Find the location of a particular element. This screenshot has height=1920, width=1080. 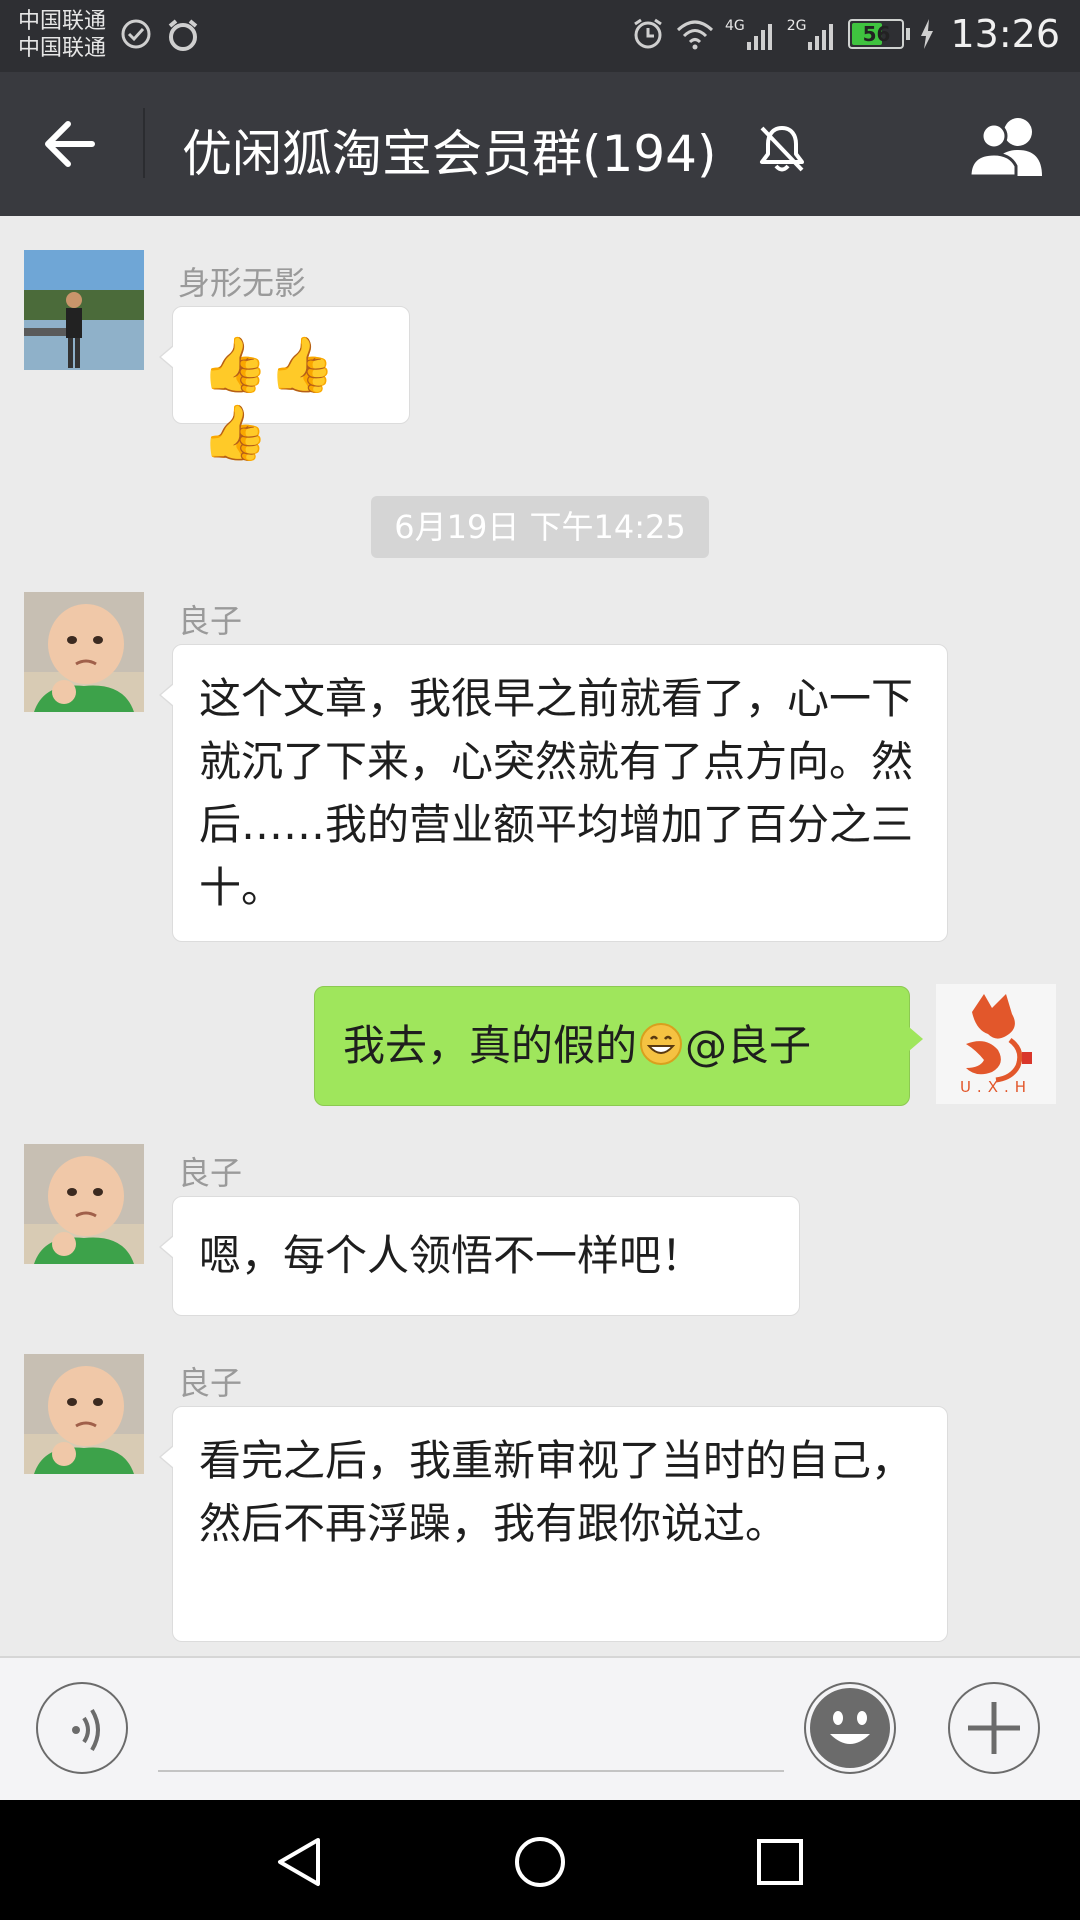

nav-home-icon is located at coordinates (540, 1862).